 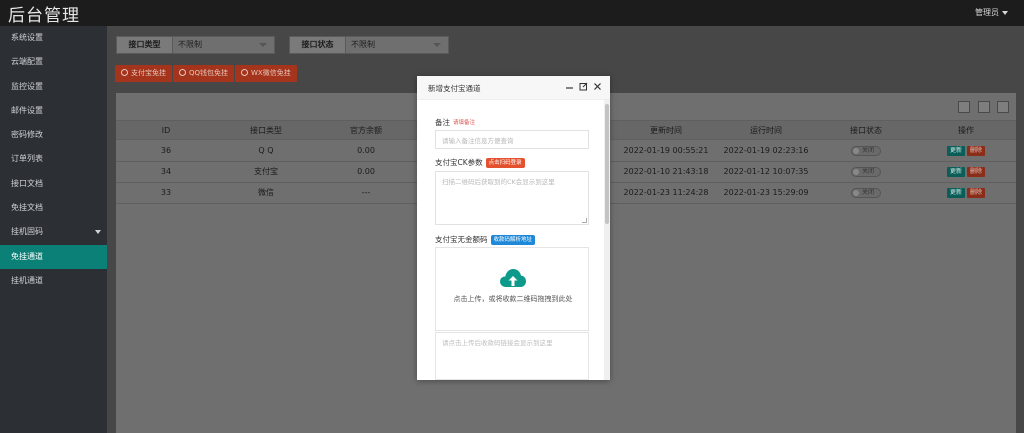 What do you see at coordinates (461, 239) in the screenshot?
I see `qr-label: 支付宝无金额码` at bounding box center [461, 239].